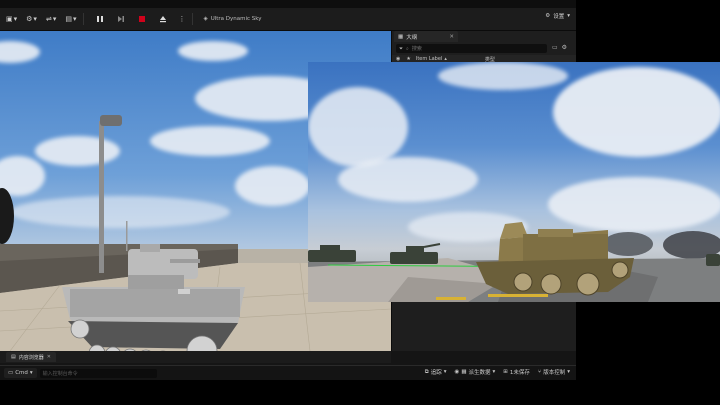 The width and height of the screenshot is (720, 405). I want to click on search-icon: ⌕, so click(407, 48).